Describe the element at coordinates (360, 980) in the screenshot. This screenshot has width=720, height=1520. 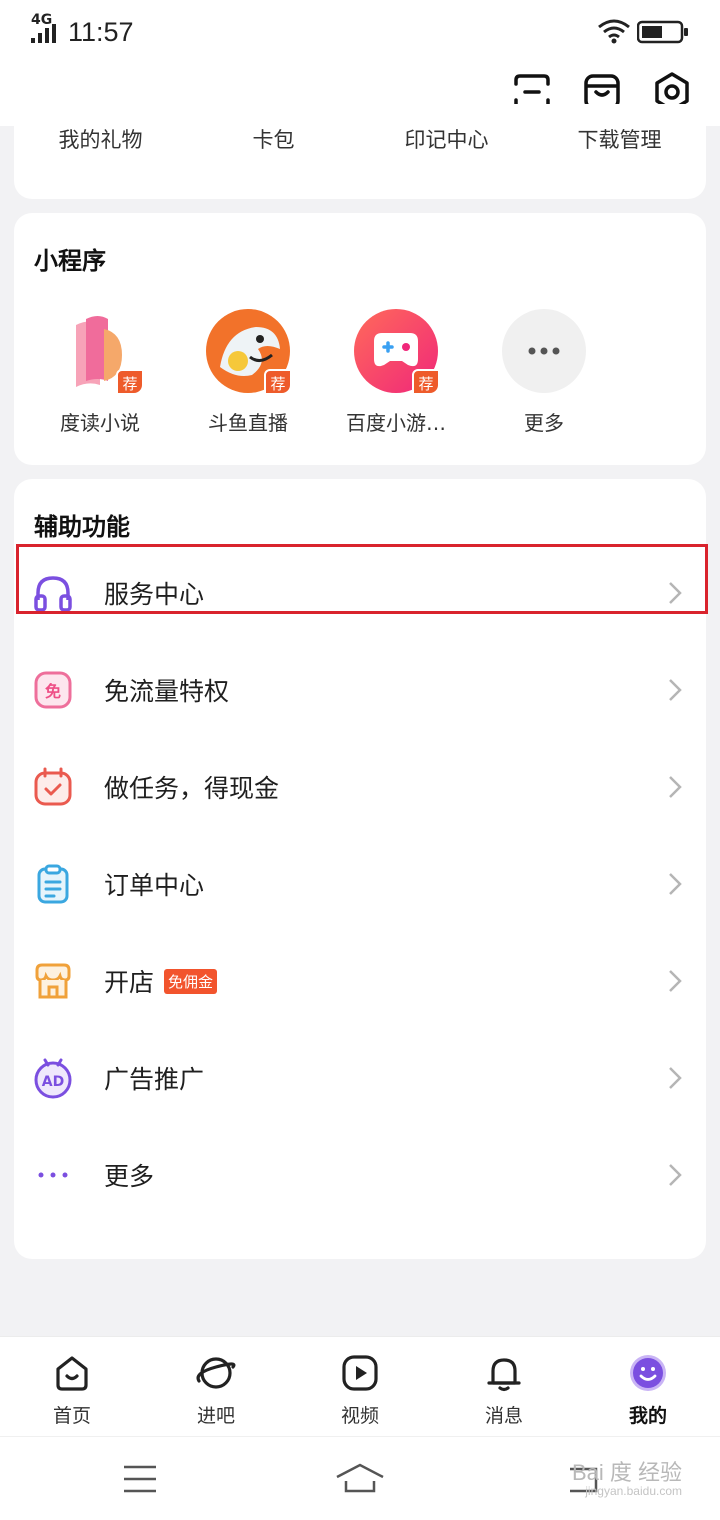
I see `open-store-row: 开店 免佣金` at that location.